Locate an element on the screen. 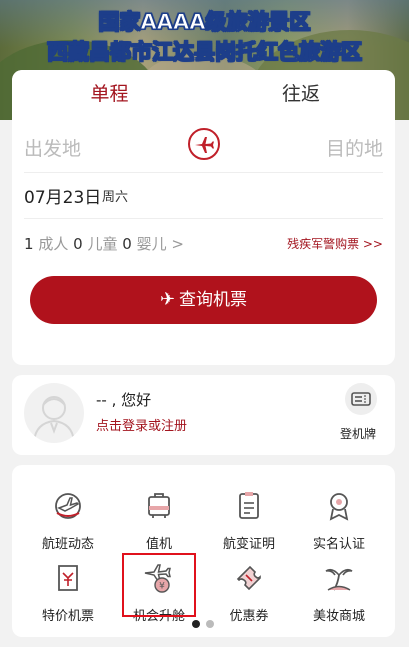 The height and width of the screenshot is (647, 409). service-label: 航班动态 is located at coordinates (67, 544).